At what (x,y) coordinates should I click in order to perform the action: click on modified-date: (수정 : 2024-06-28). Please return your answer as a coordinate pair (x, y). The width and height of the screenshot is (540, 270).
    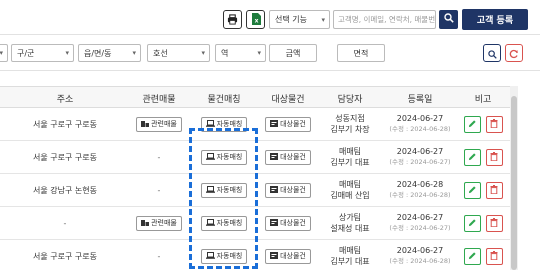
    Looking at the image, I should click on (420, 195).